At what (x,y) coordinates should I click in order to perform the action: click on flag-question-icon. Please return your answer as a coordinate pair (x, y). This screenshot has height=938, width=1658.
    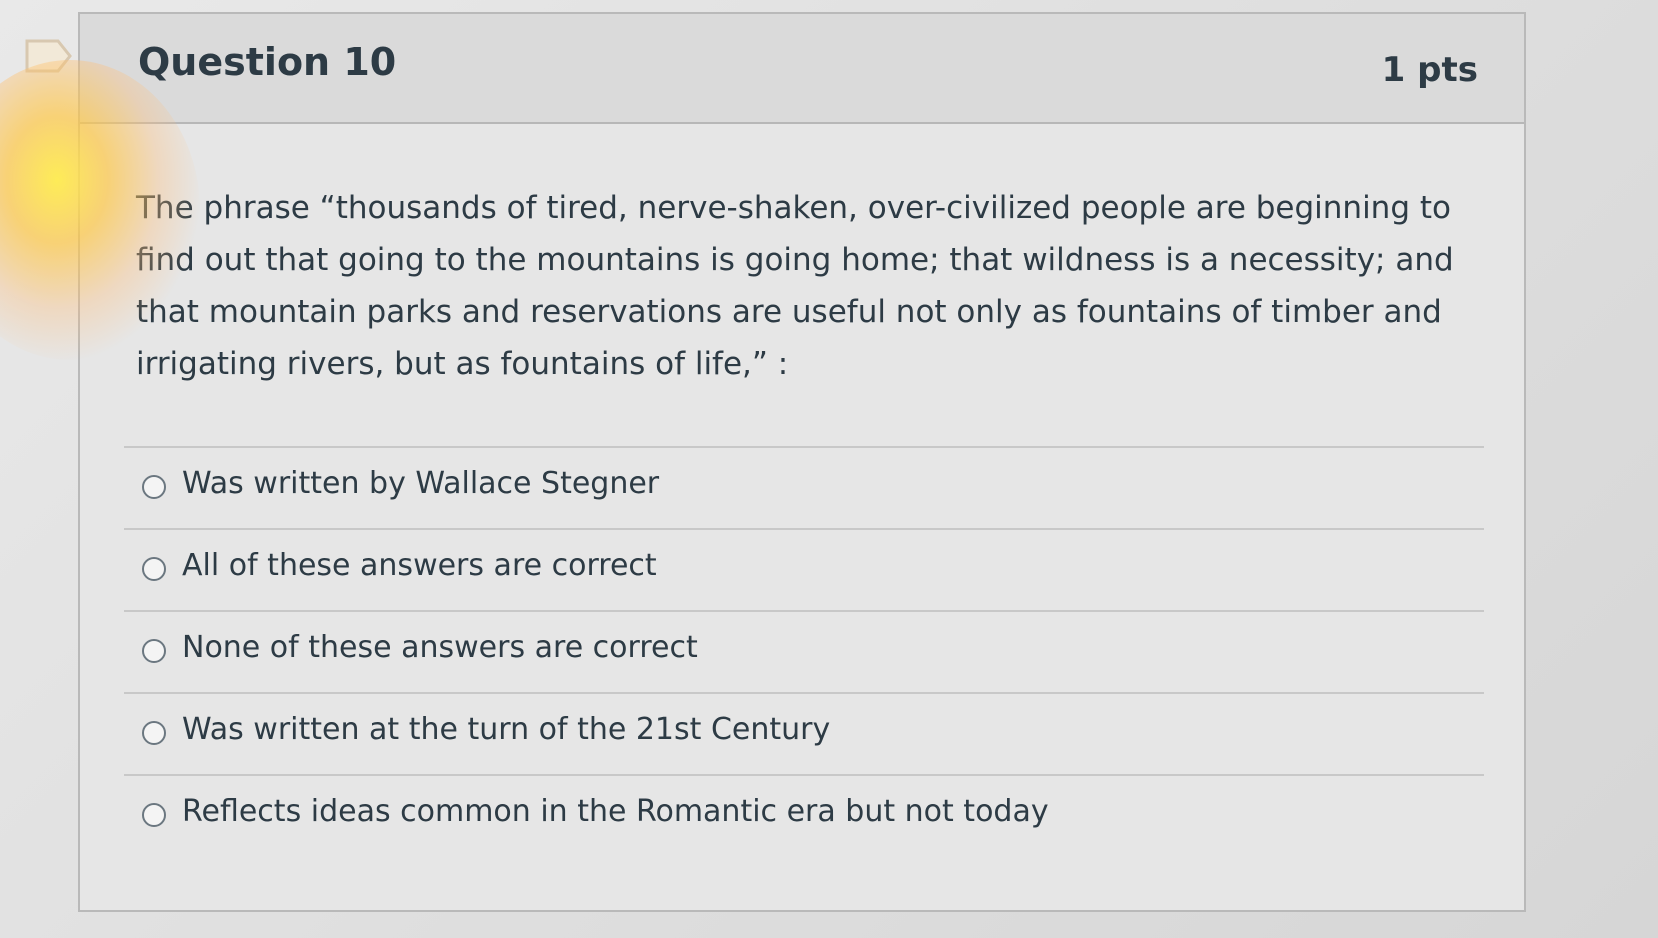
    Looking at the image, I should click on (49, 56).